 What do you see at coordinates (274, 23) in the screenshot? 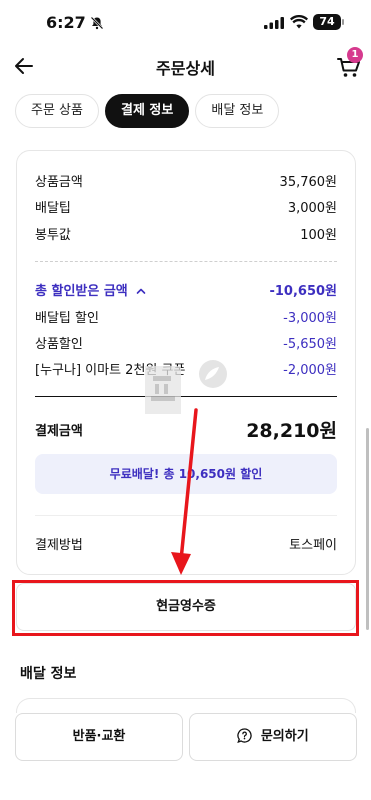
I see `signal-icon` at bounding box center [274, 23].